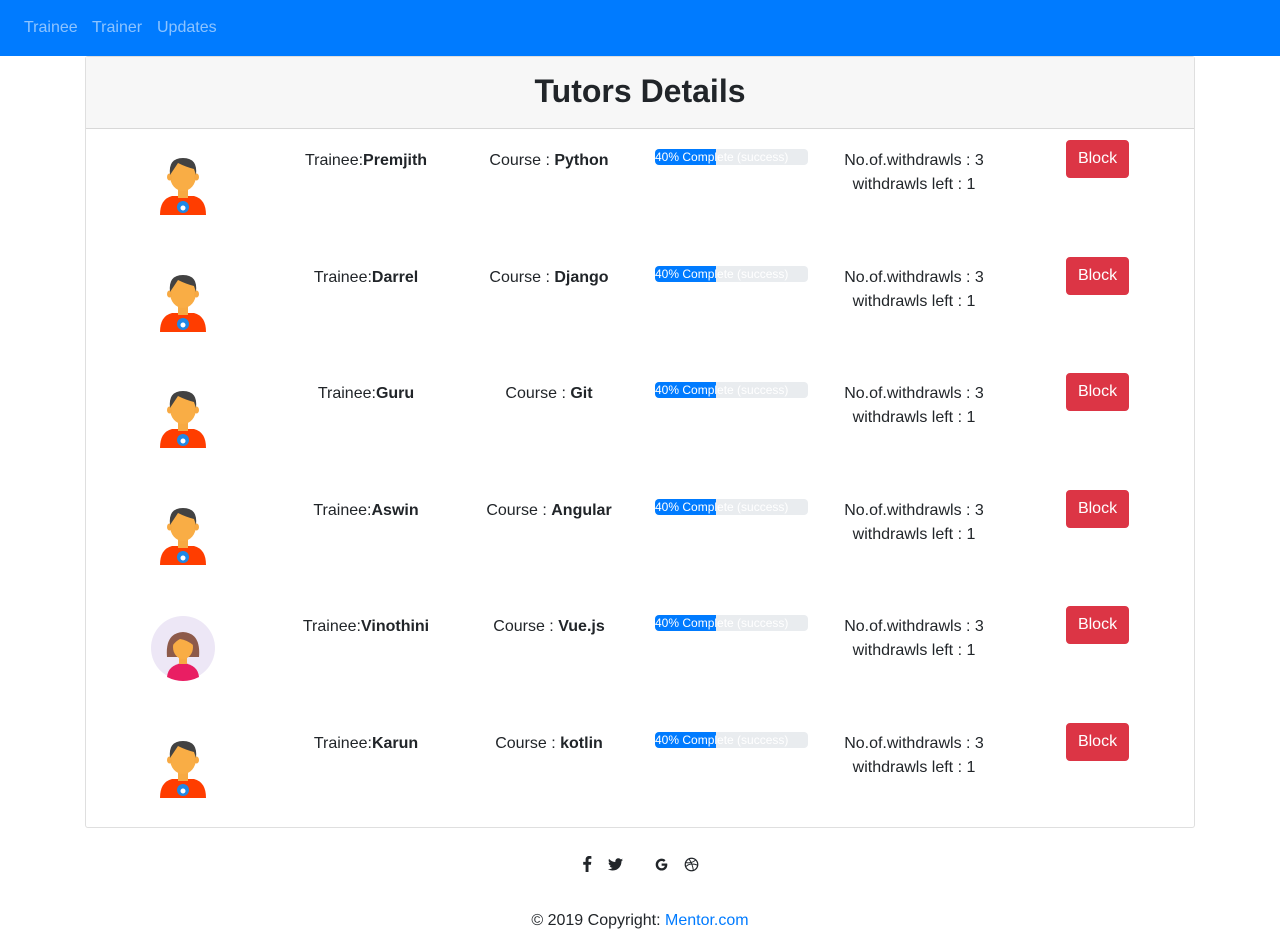 This screenshot has height=948, width=1280. I want to click on nav-link-trainee: Trainee, so click(51, 28).